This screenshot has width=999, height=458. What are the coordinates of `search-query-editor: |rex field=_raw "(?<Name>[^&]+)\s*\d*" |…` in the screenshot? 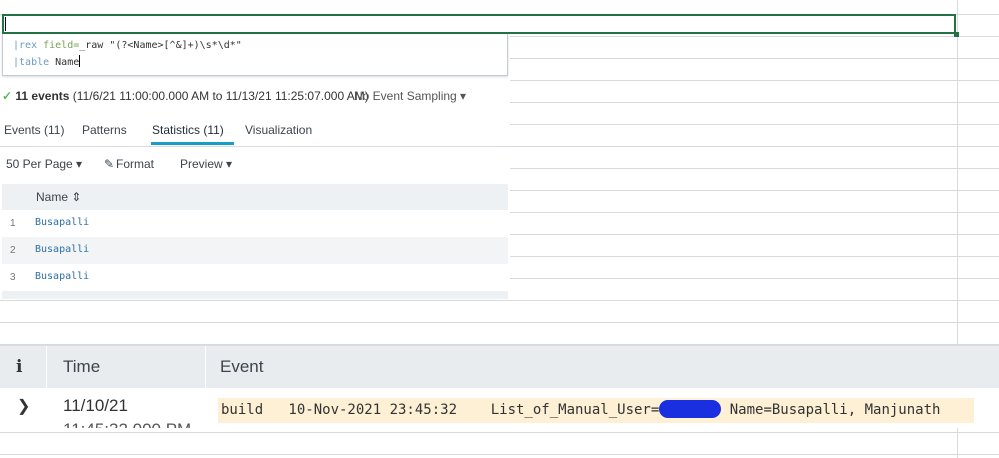 It's located at (255, 55).